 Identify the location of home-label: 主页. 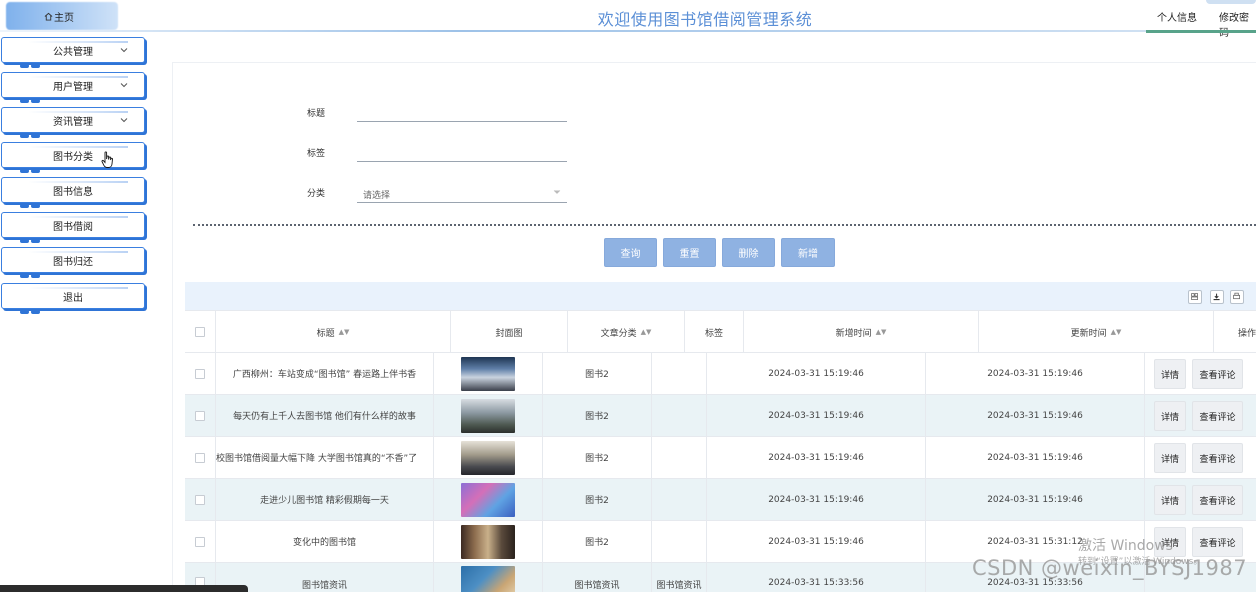
(64, 18).